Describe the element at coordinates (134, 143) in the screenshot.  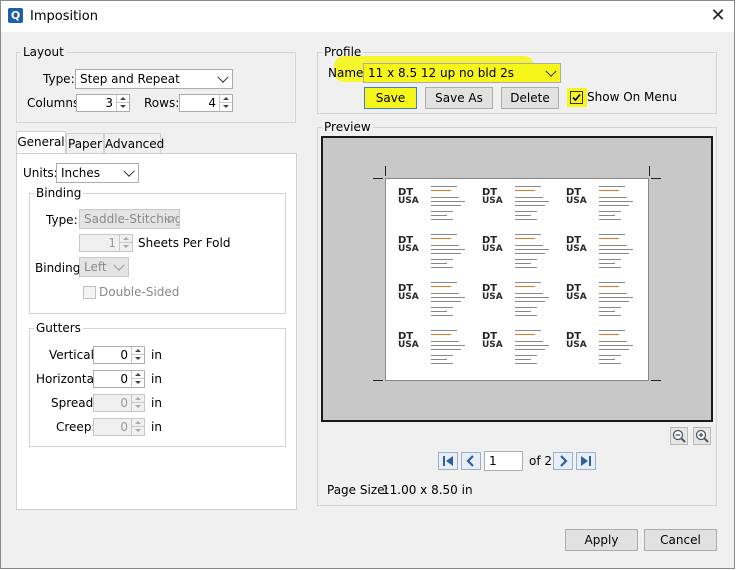
I see `tab-advanced: Advanced` at that location.